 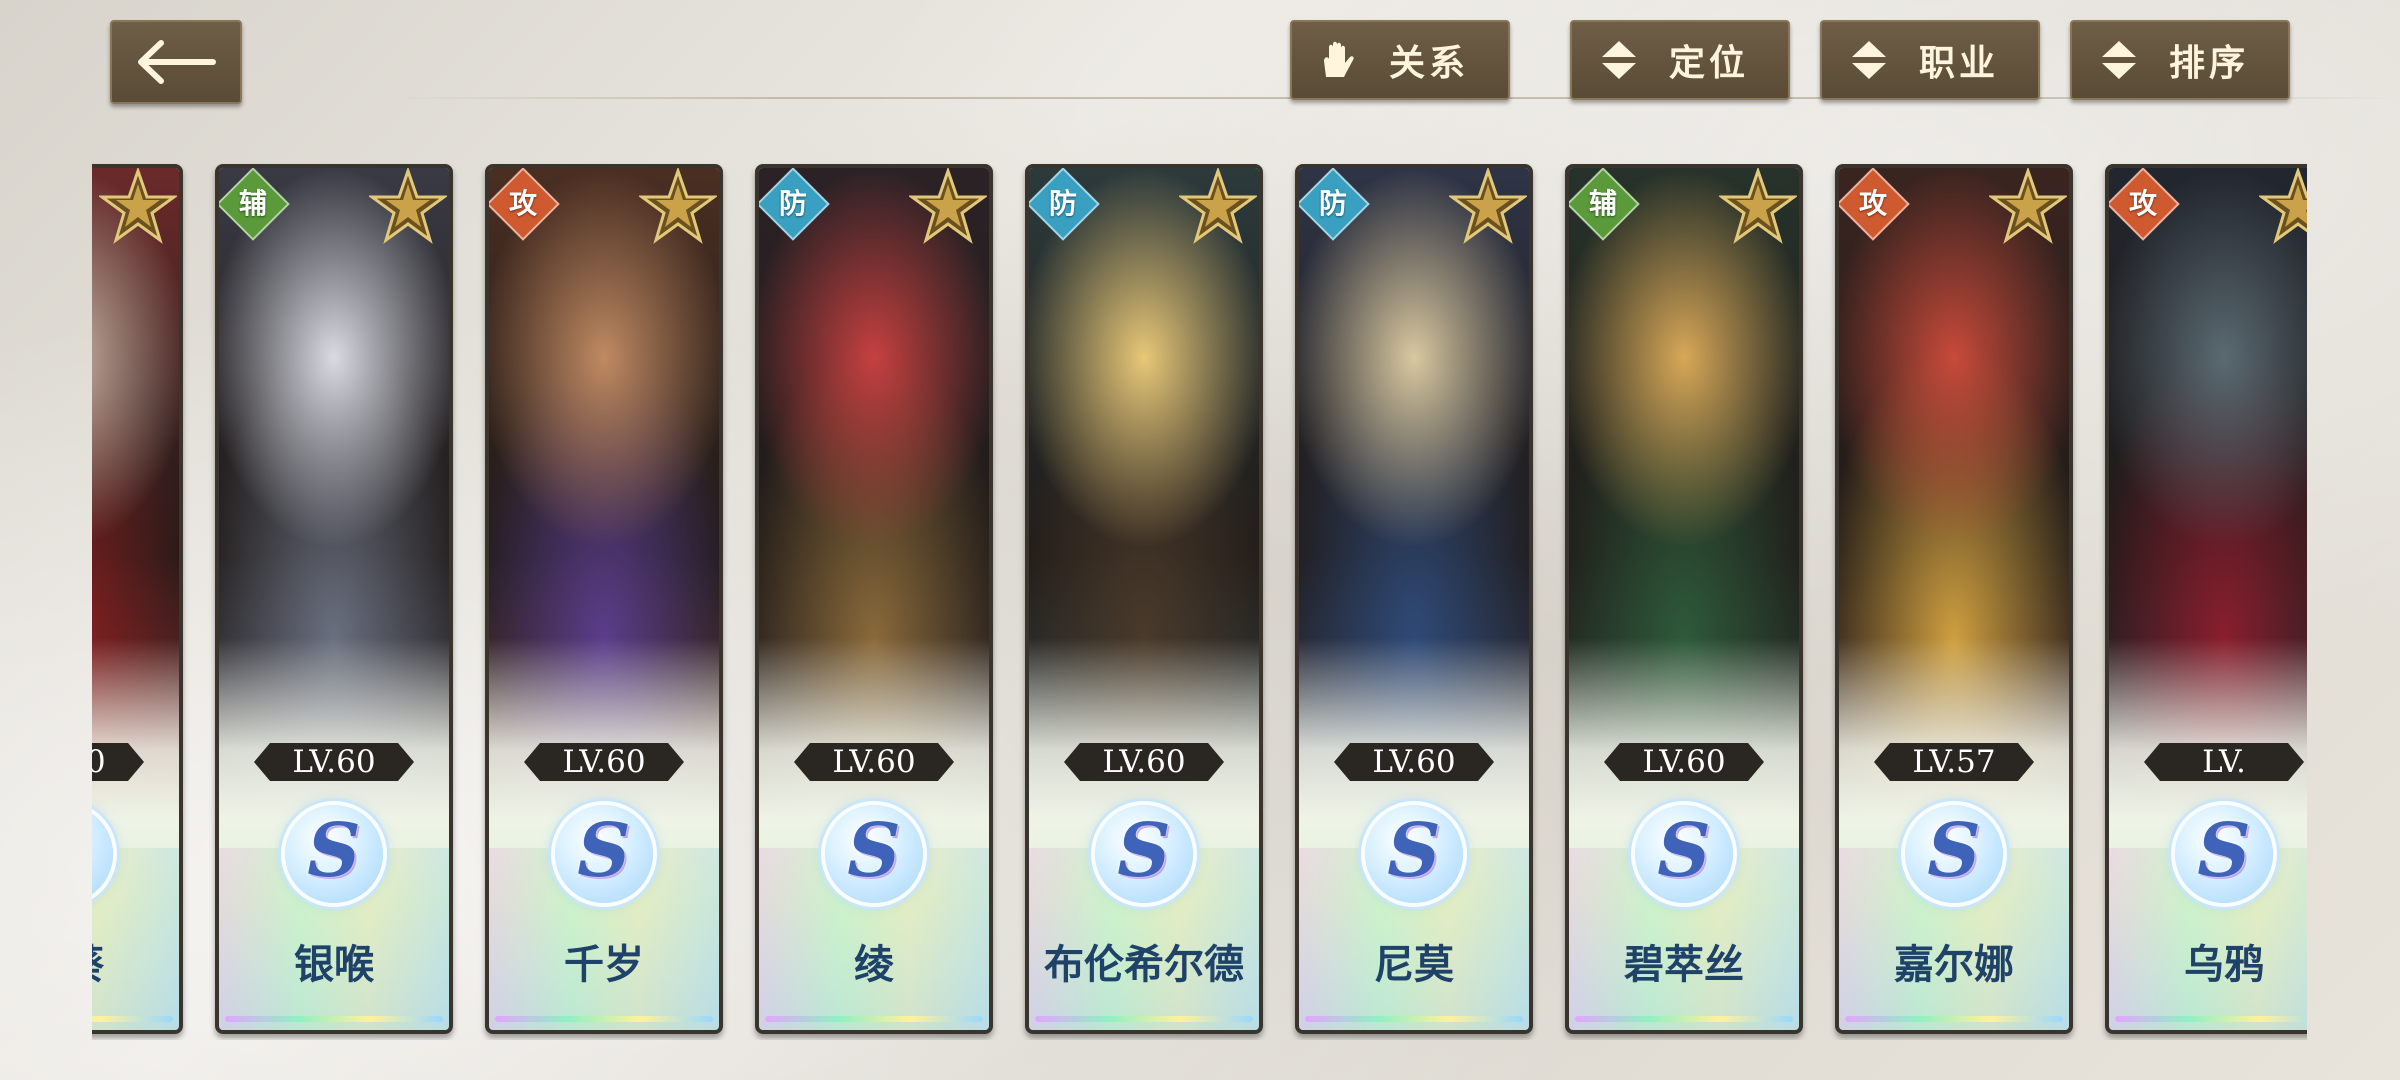 I want to click on level-label: LV.57, so click(x=1954, y=762).